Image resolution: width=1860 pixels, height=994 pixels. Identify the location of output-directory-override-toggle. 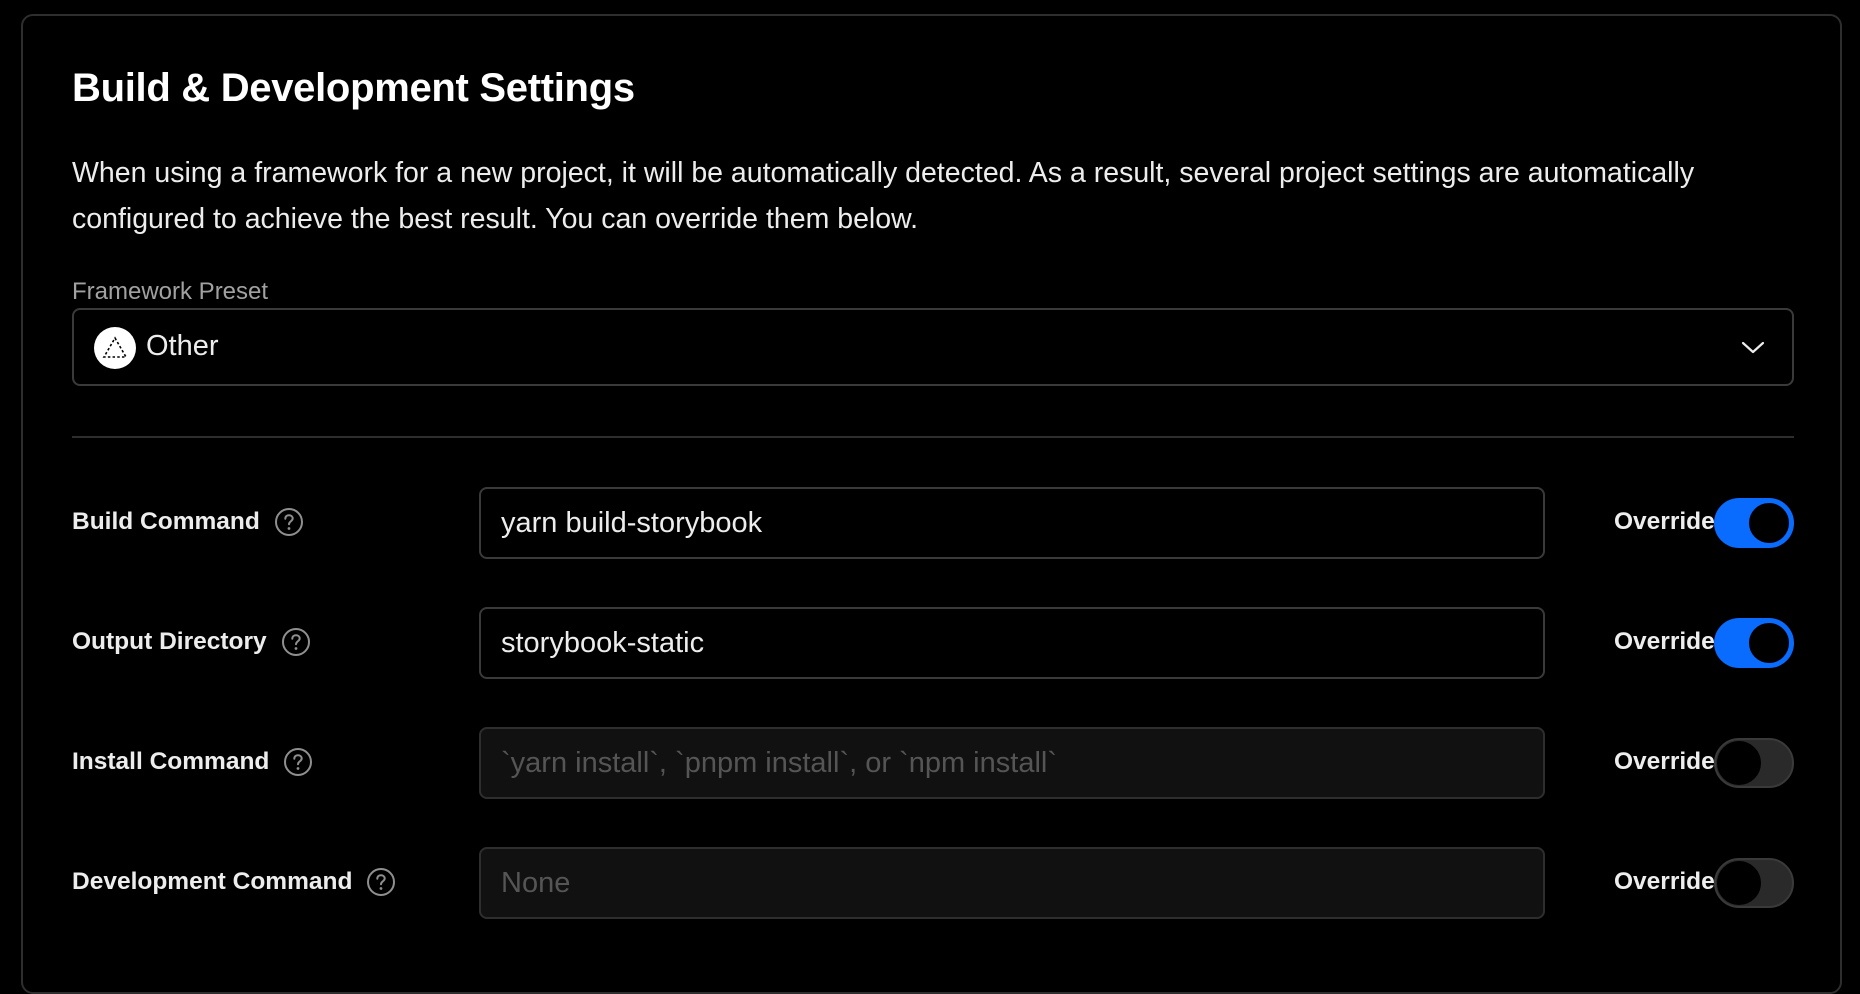
(1754, 643).